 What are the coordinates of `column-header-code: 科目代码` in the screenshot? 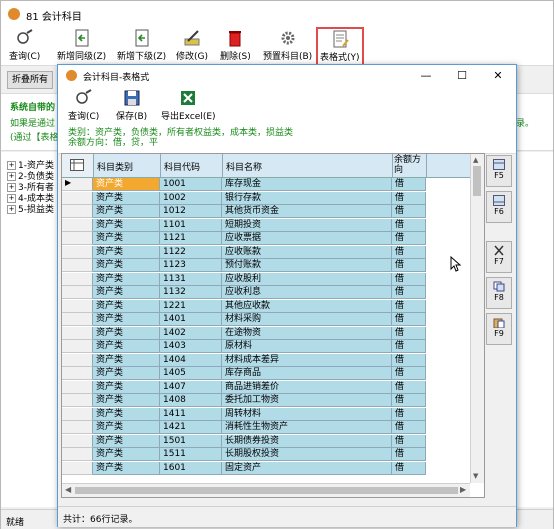 It's located at (191, 165).